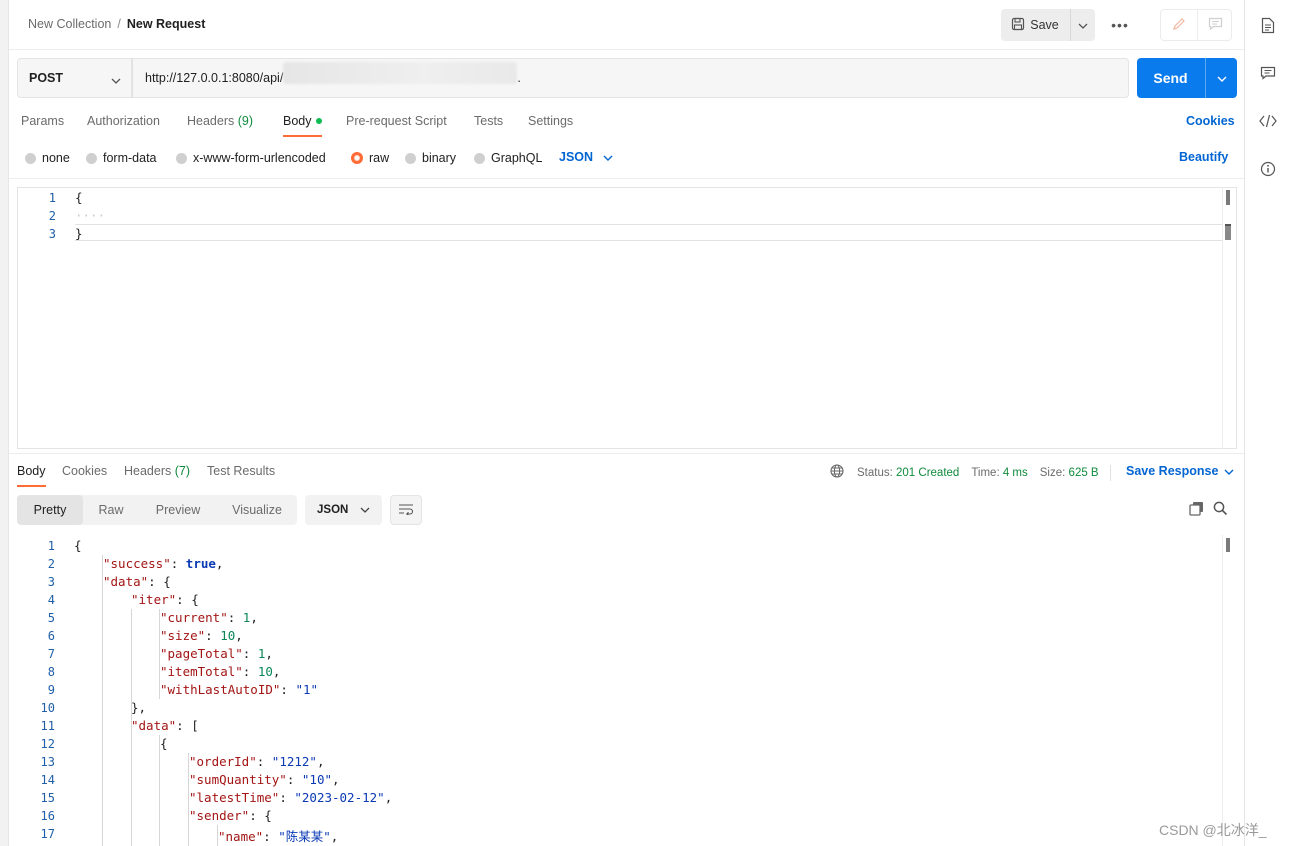 This screenshot has height=846, width=1290. I want to click on response-tab-headers: Headers (7), so click(157, 471).